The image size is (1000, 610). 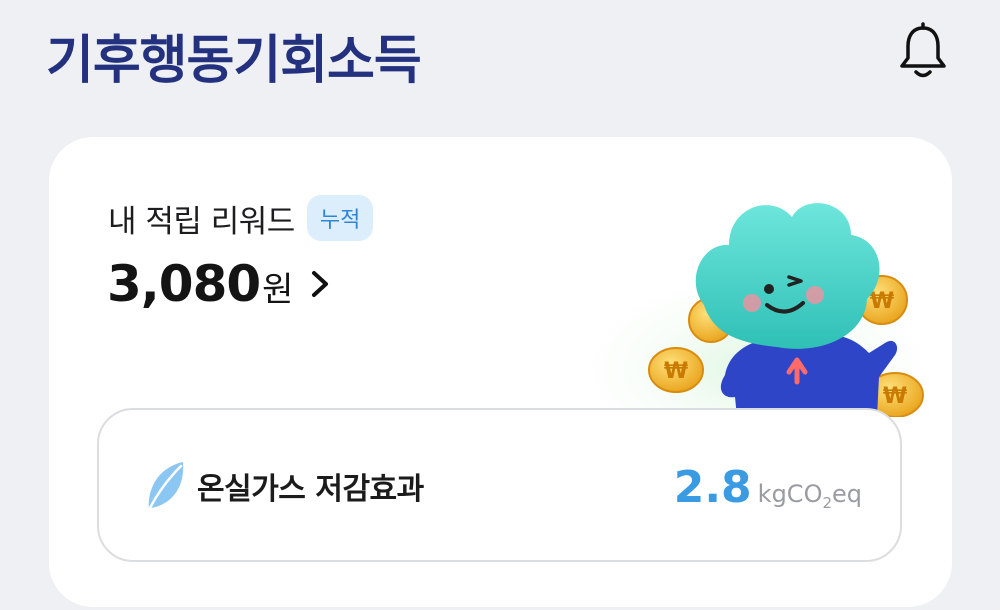 I want to click on app-logo: 기후행동기회소득, so click(x=234, y=55).